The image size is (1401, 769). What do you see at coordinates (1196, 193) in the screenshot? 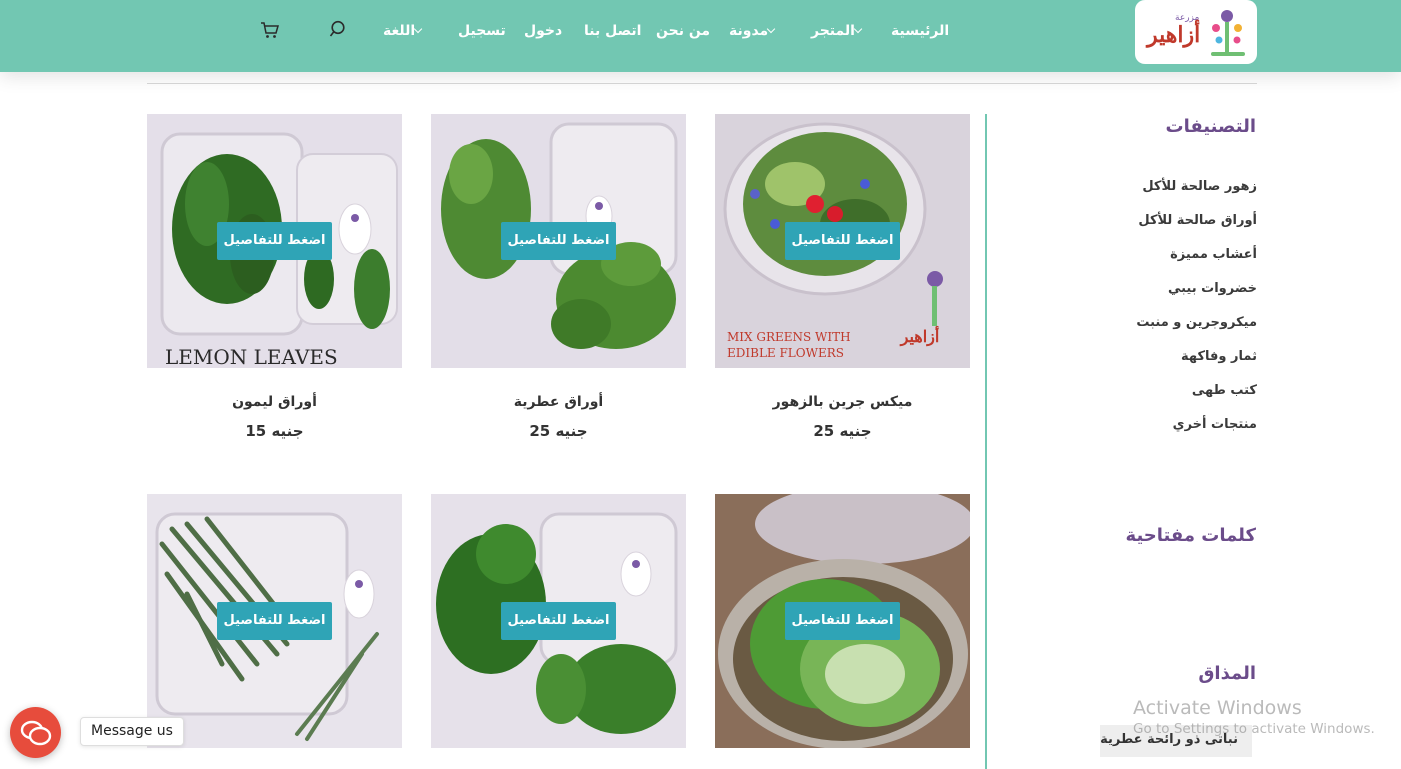
I see `category-item: زهور صالحة للأكل` at bounding box center [1196, 193].